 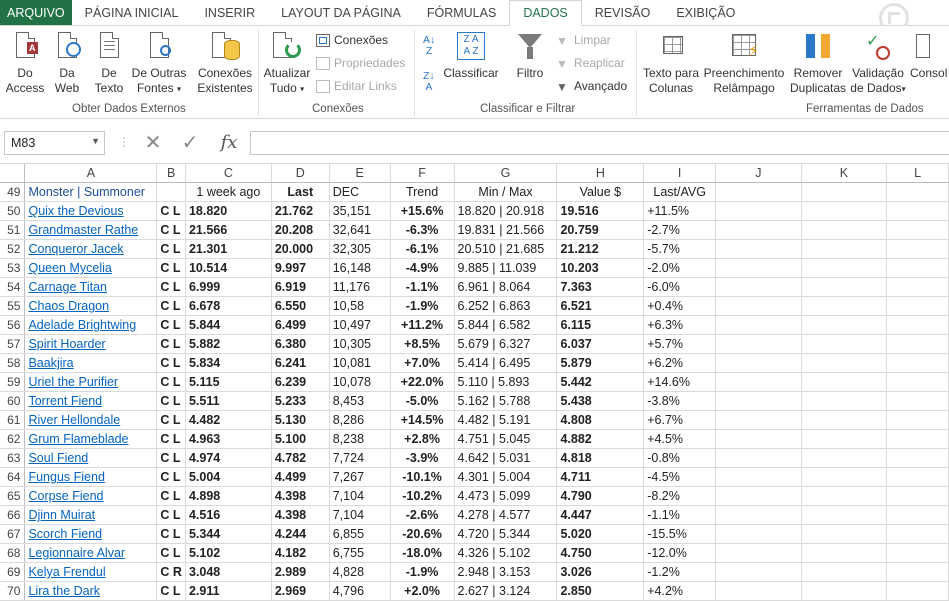 What do you see at coordinates (600, 534) in the screenshot?
I see `value-cell: 5.020` at bounding box center [600, 534].